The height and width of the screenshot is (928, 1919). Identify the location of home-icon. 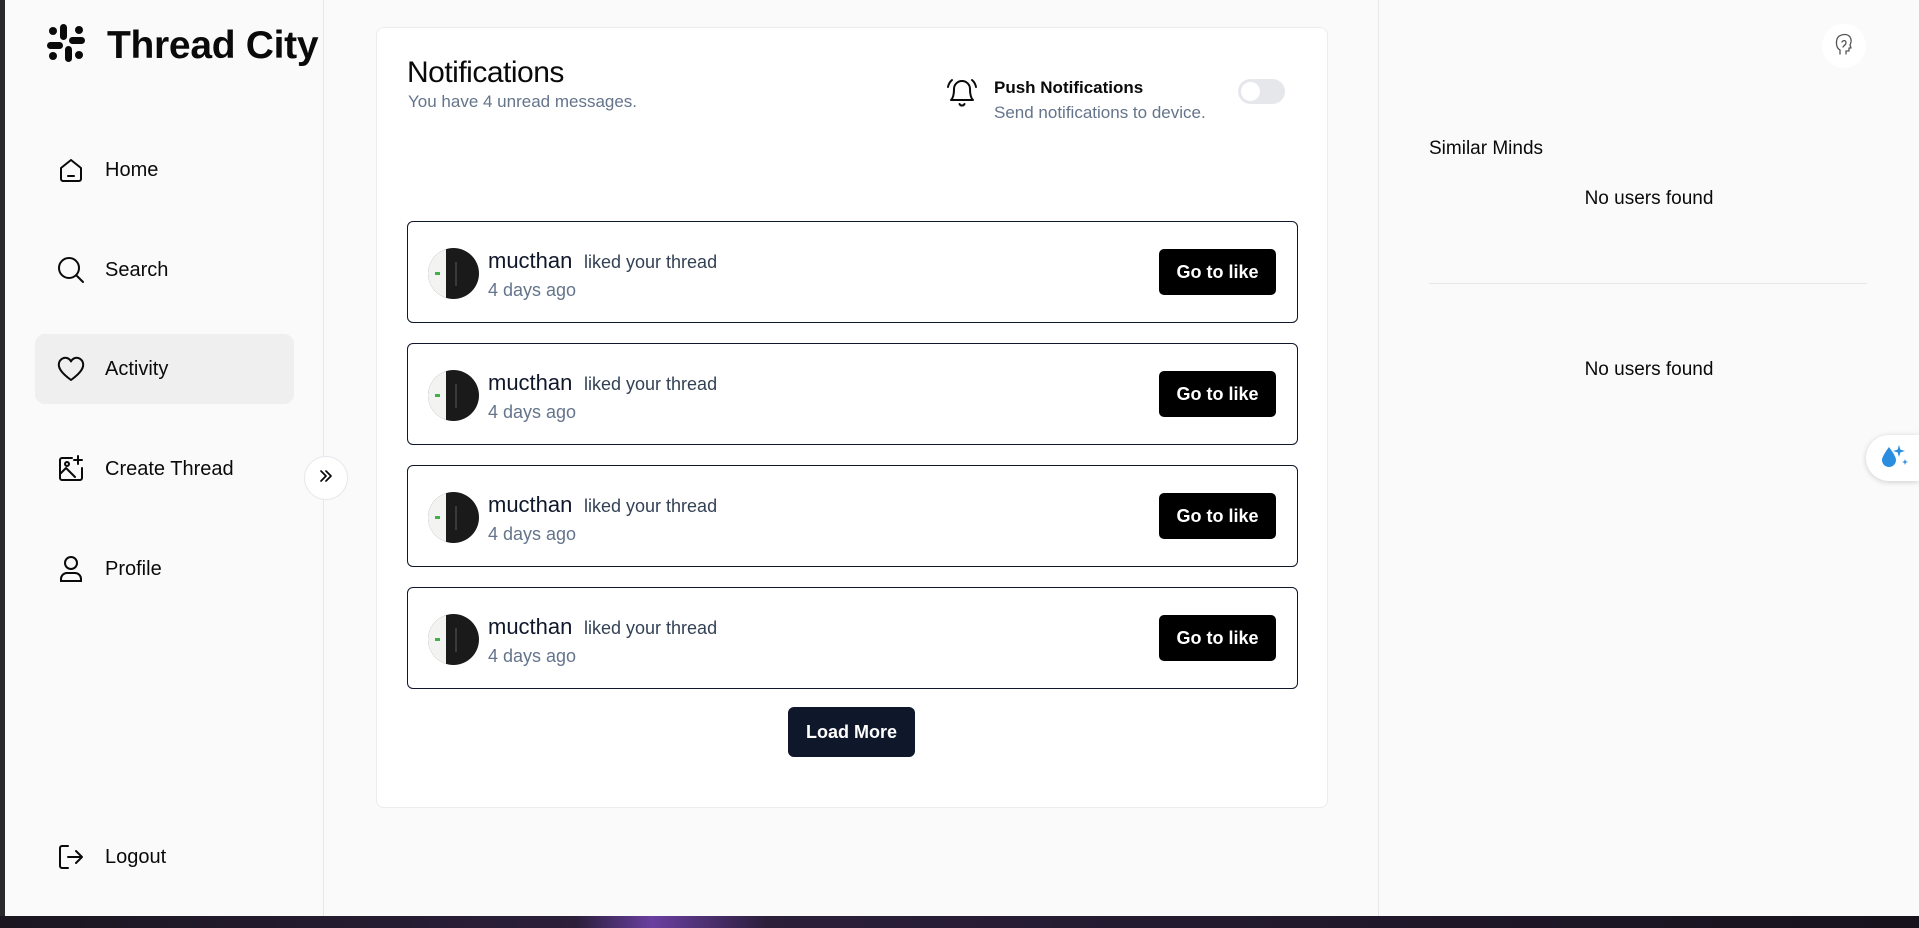
(71, 170).